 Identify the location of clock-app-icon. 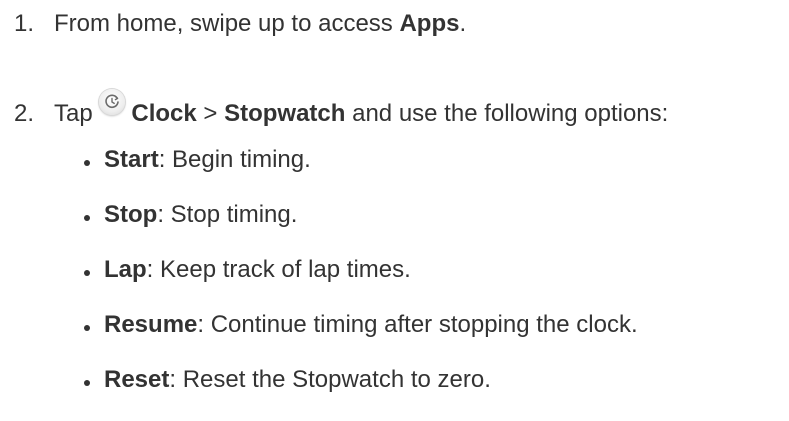
(112, 102).